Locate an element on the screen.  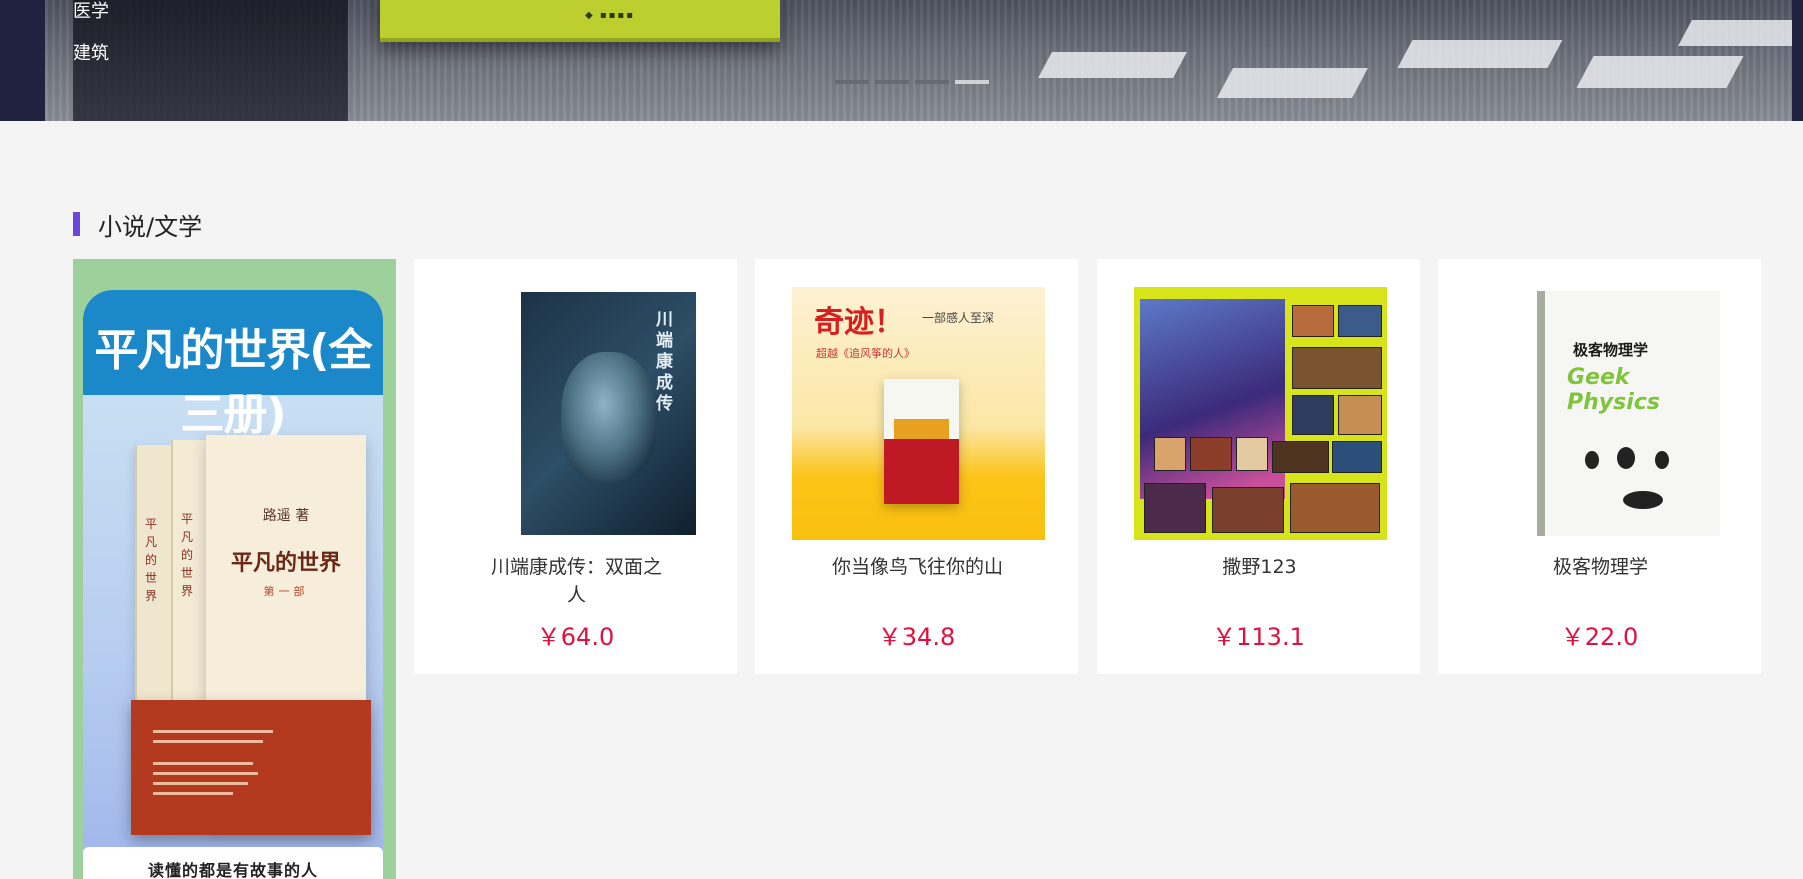
cover-book-illustration is located at coordinates (921, 441).